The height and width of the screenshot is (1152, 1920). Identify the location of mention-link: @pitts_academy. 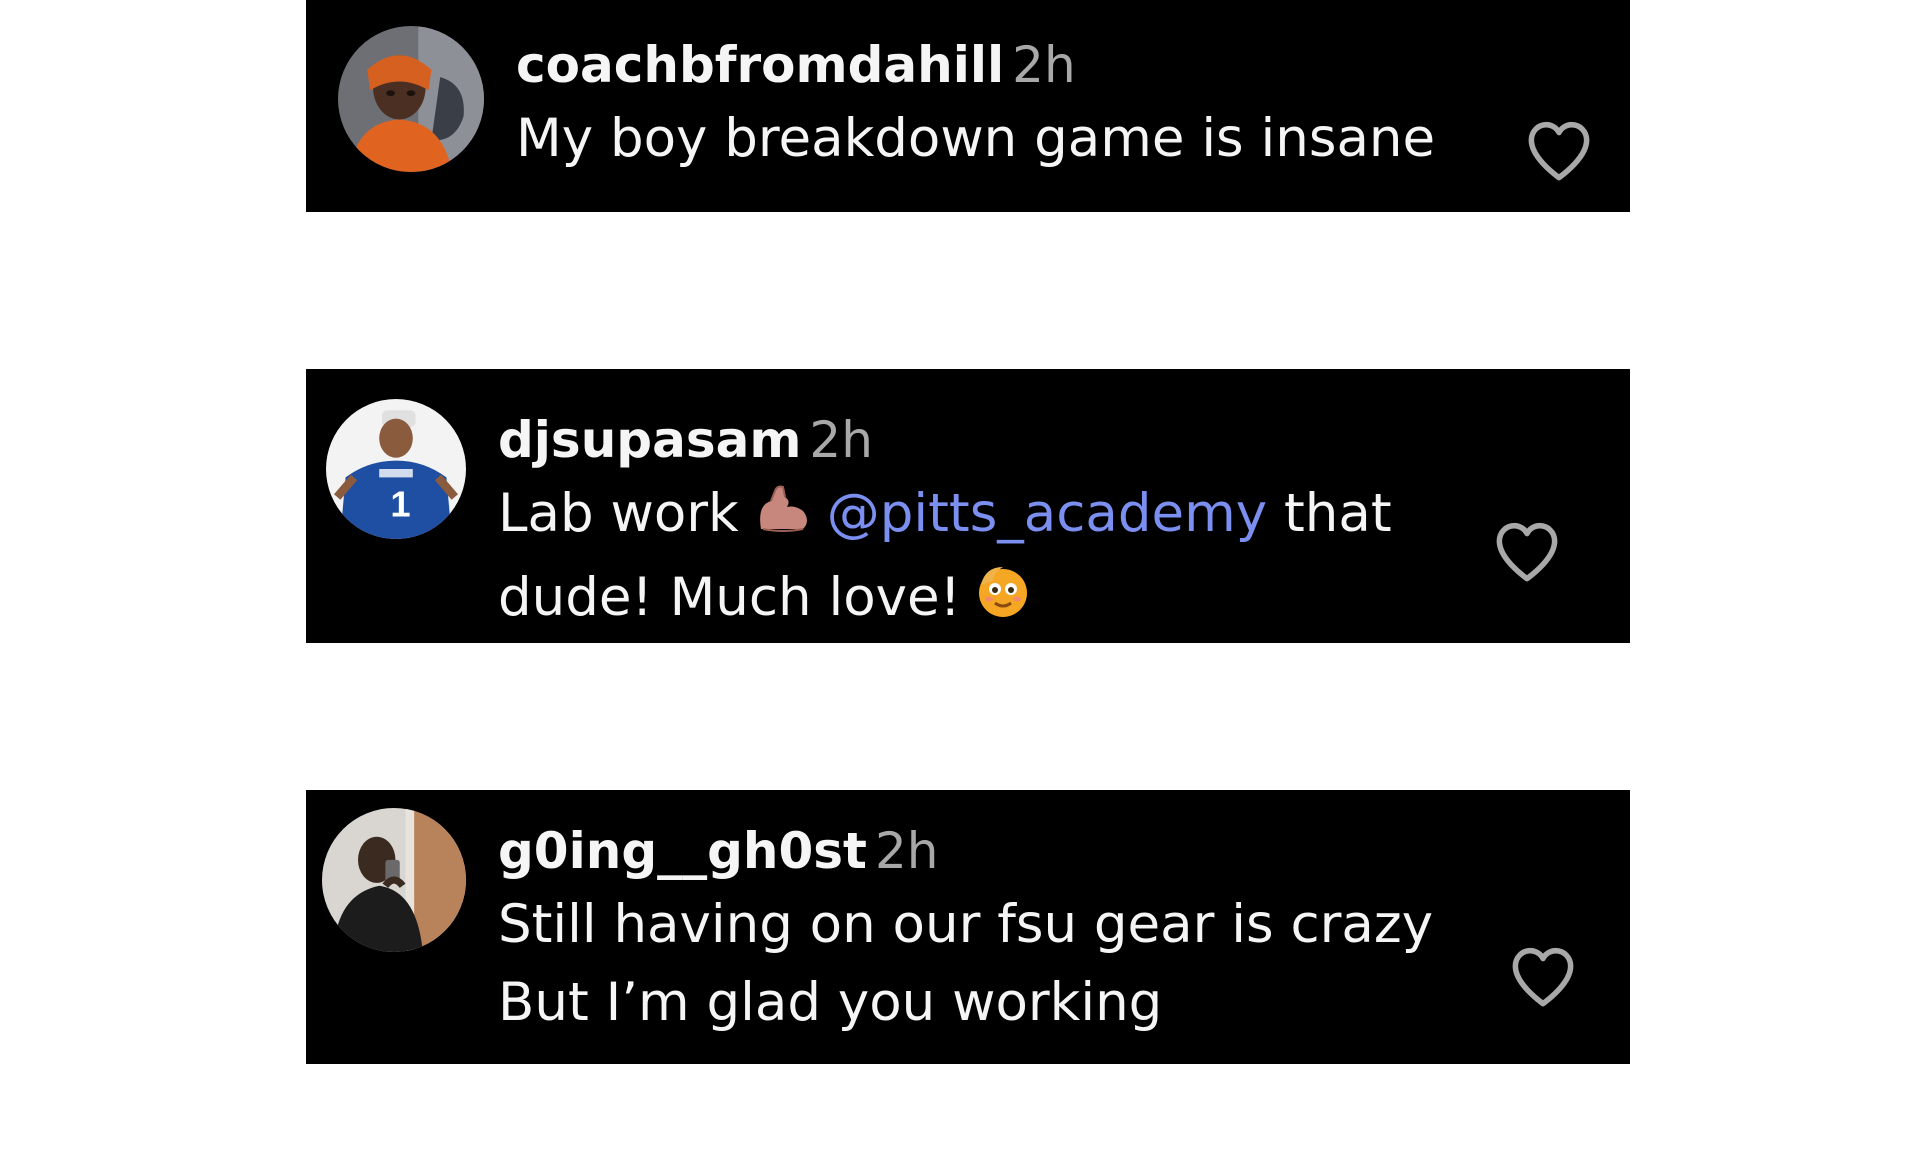
(1047, 513).